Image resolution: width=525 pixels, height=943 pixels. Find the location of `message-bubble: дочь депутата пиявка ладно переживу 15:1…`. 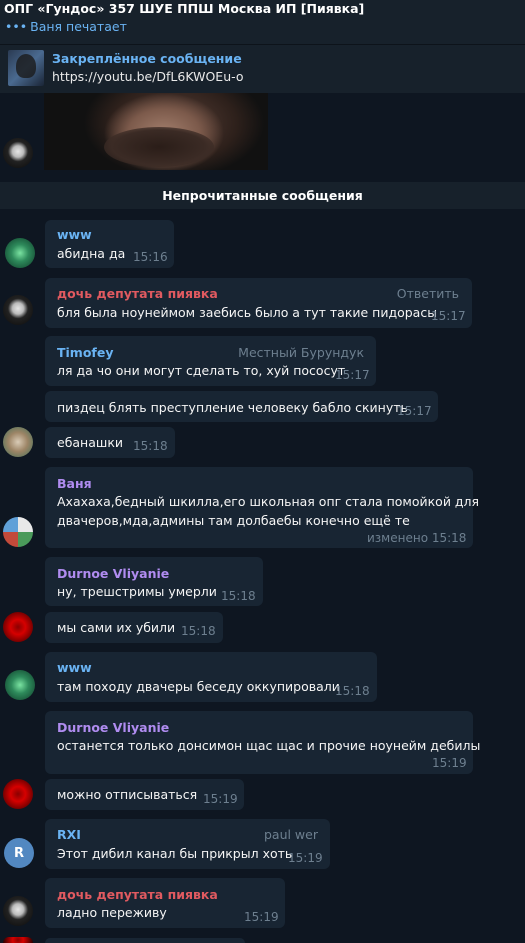

message-bubble: дочь депутата пиявка ладно переживу 15:1… is located at coordinates (165, 903).